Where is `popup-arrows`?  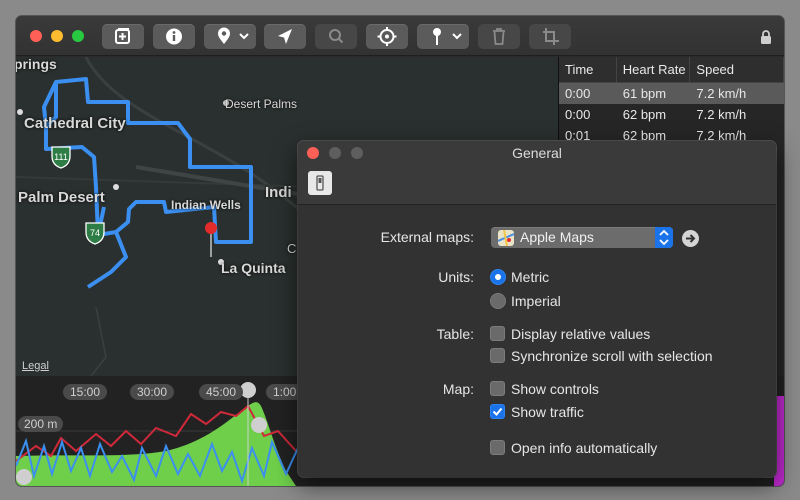
popup-arrows is located at coordinates (664, 237).